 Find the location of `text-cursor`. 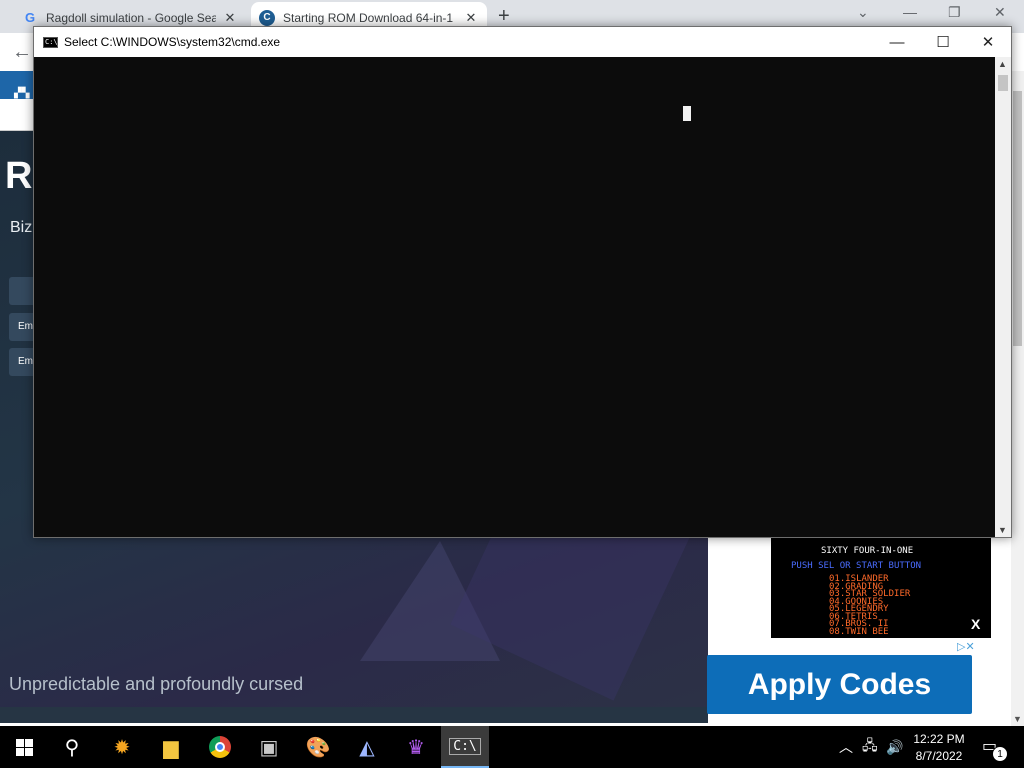

text-cursor is located at coordinates (687, 113).